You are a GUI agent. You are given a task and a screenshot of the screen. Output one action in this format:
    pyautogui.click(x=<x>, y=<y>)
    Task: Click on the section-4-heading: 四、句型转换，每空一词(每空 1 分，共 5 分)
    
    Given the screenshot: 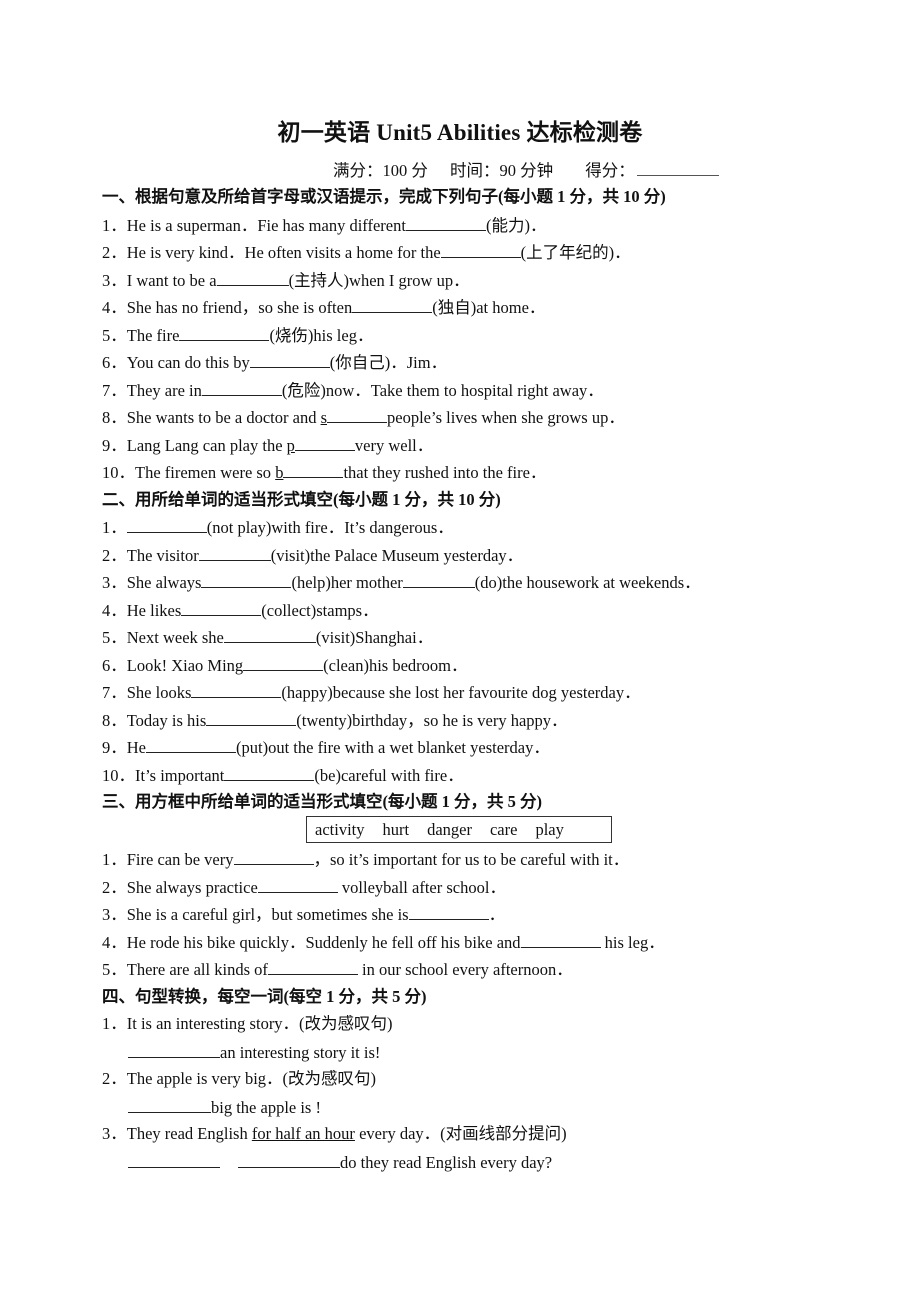 What is the action you would take?
    pyautogui.click(x=264, y=996)
    